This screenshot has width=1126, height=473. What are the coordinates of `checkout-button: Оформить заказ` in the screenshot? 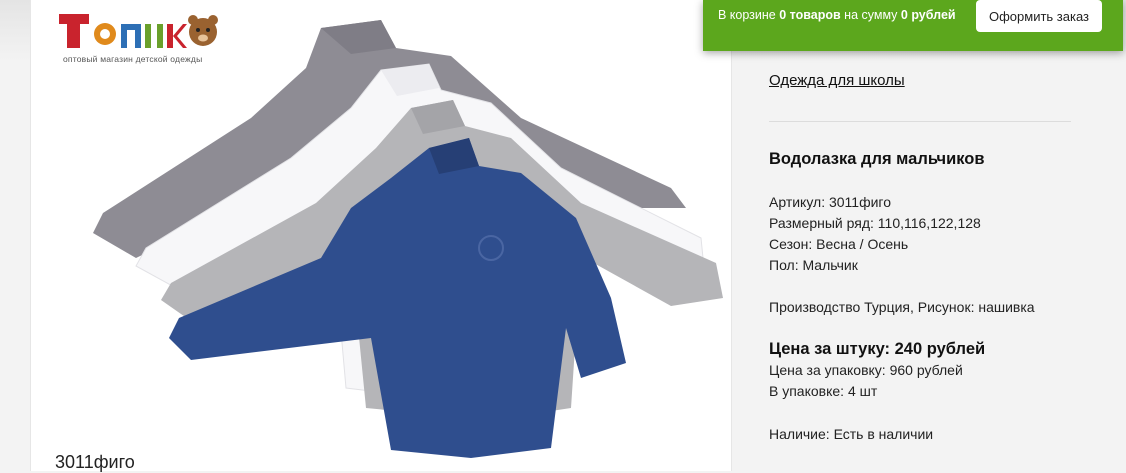 It's located at (1039, 16).